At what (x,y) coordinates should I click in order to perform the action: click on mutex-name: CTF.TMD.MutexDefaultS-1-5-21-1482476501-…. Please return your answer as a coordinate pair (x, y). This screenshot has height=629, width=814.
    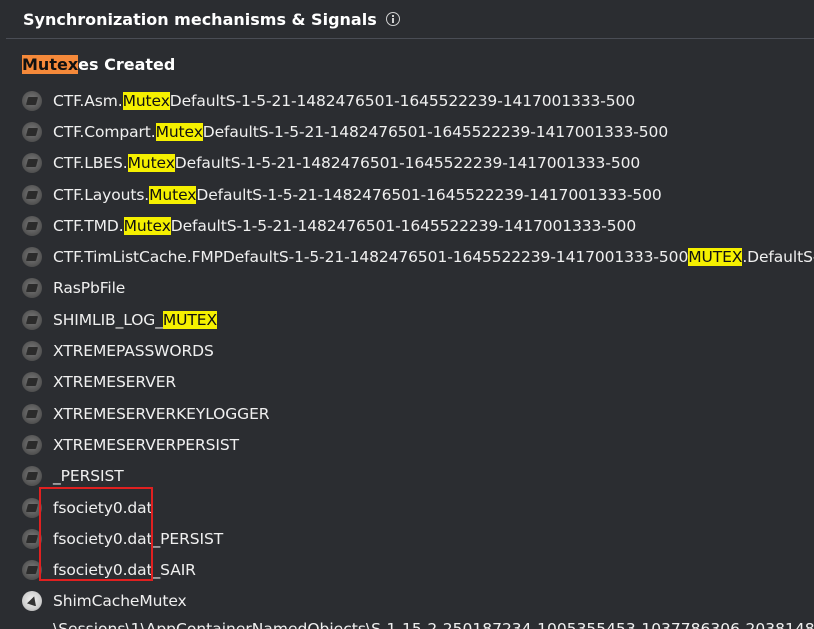
    Looking at the image, I should click on (345, 225).